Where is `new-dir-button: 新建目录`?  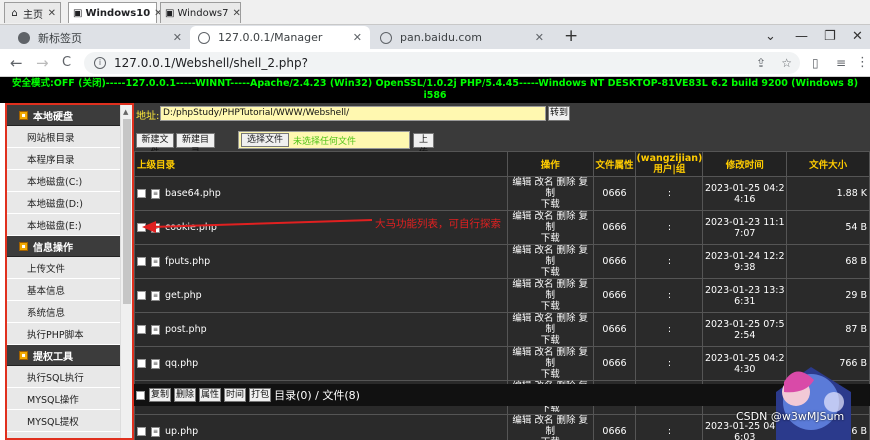
new-dir-button: 新建目录 is located at coordinates (195, 145).